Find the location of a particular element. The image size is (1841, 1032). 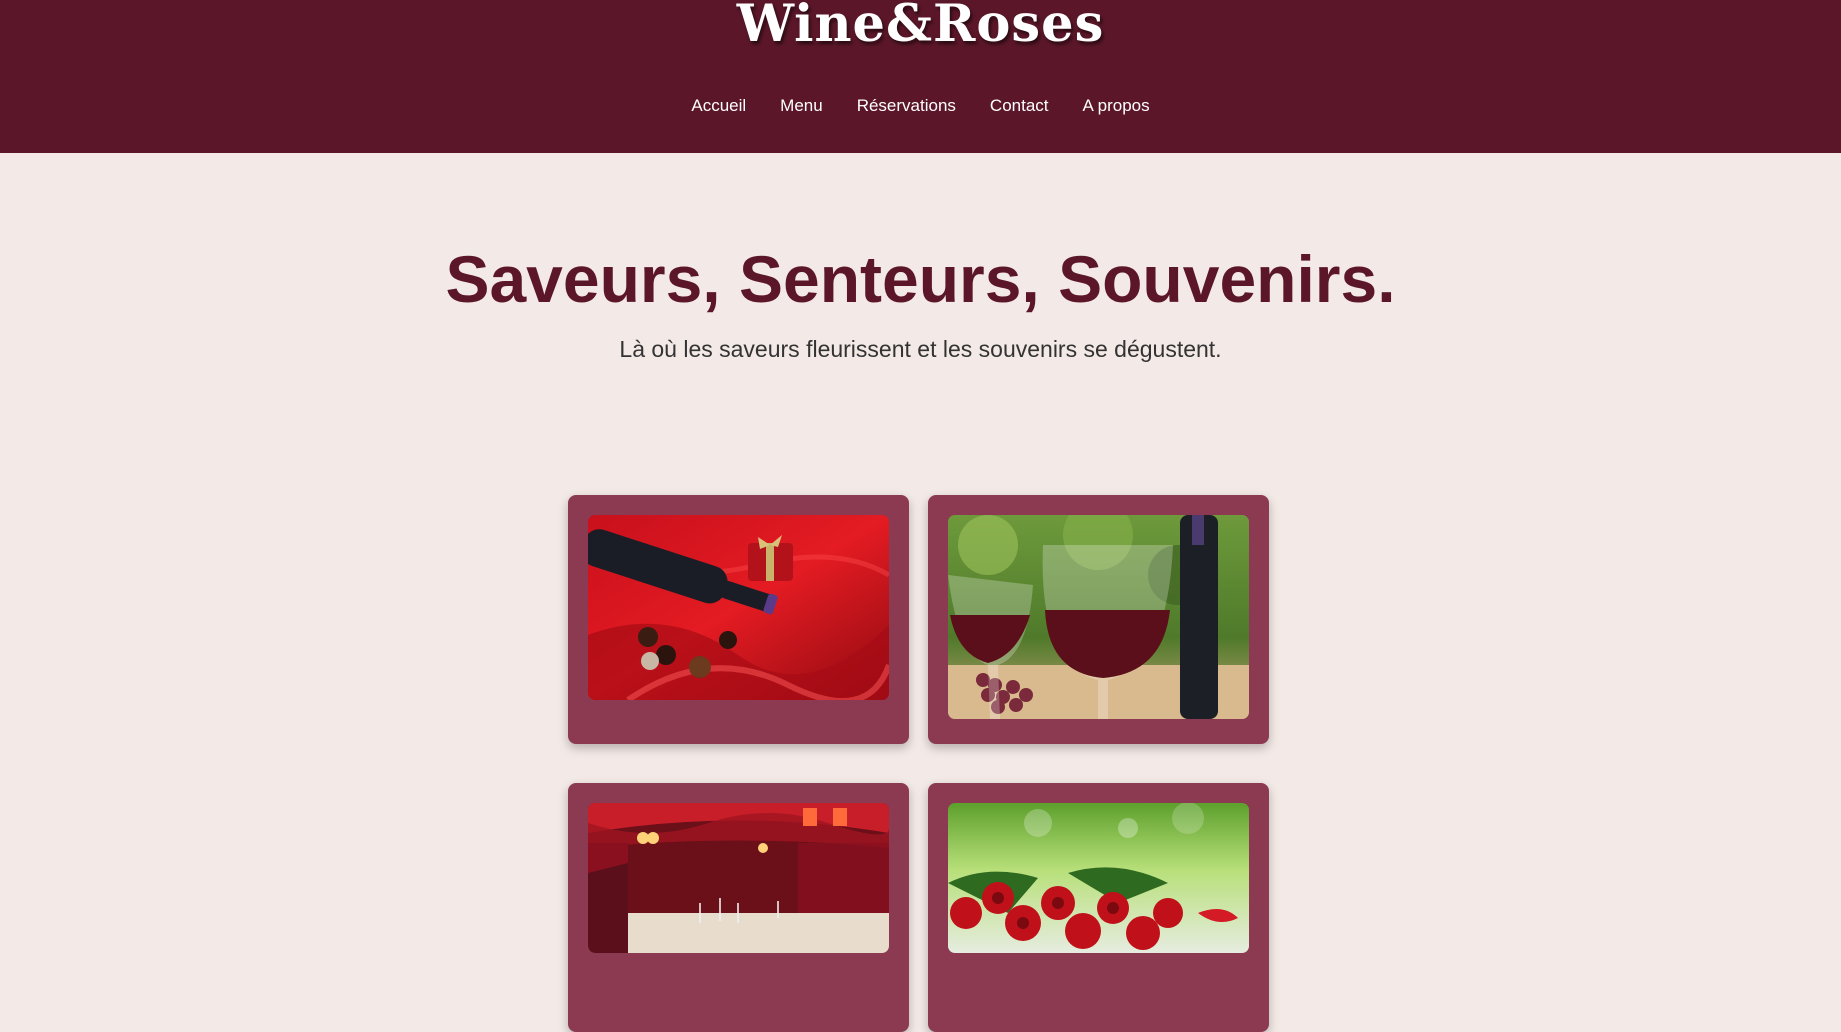

nav-link-menu: Menu is located at coordinates (801, 106).